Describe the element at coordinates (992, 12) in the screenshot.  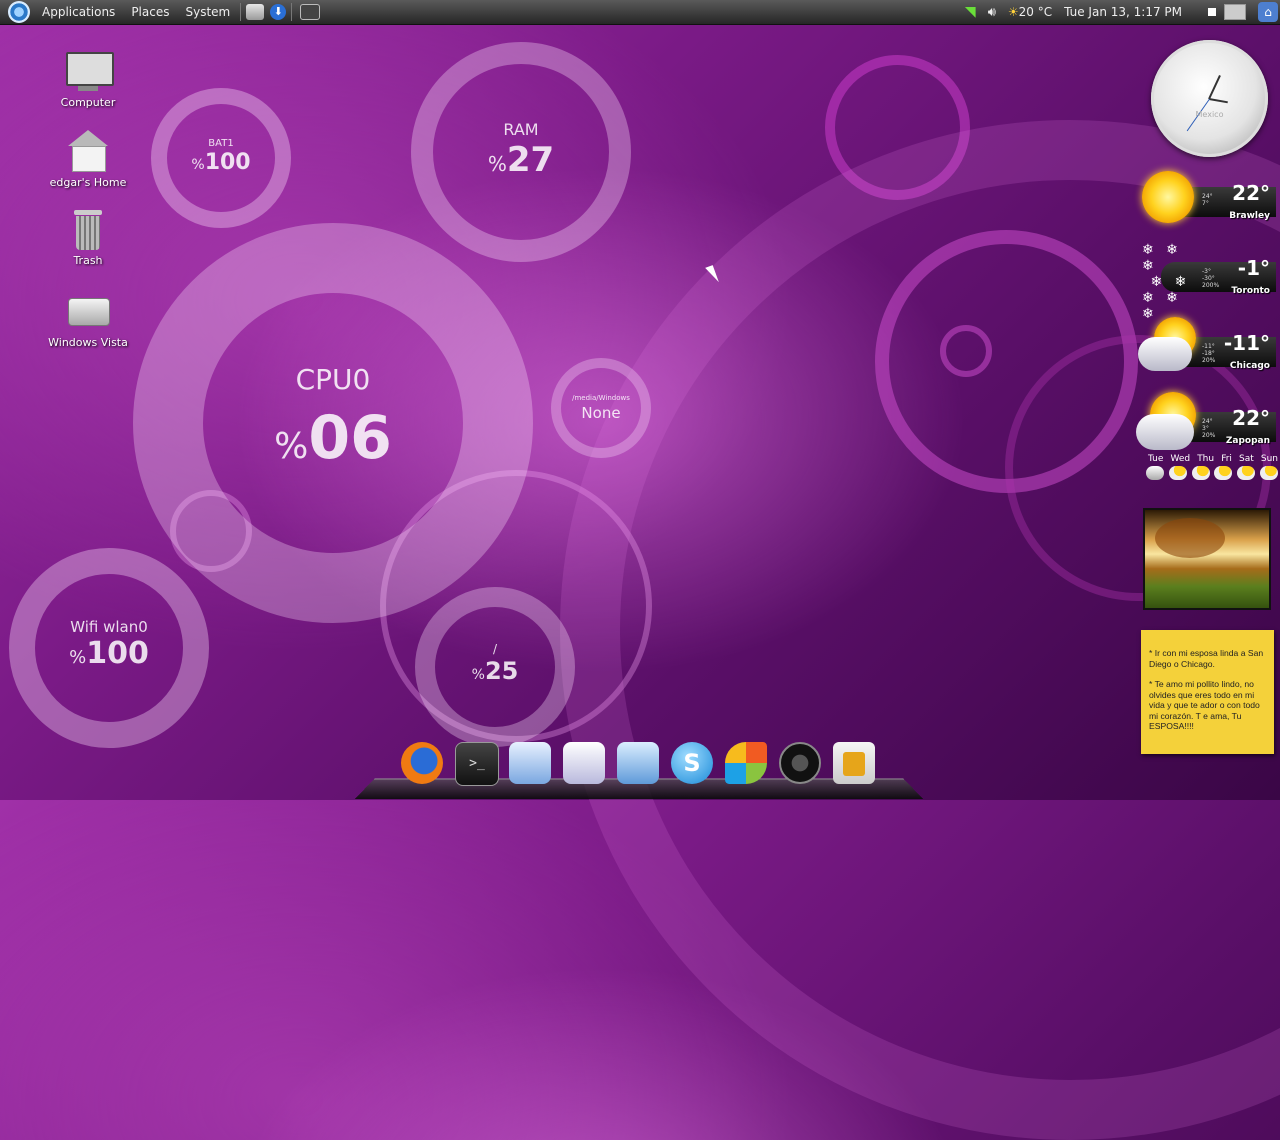
I see `volume-icon: 🔊︎` at that location.